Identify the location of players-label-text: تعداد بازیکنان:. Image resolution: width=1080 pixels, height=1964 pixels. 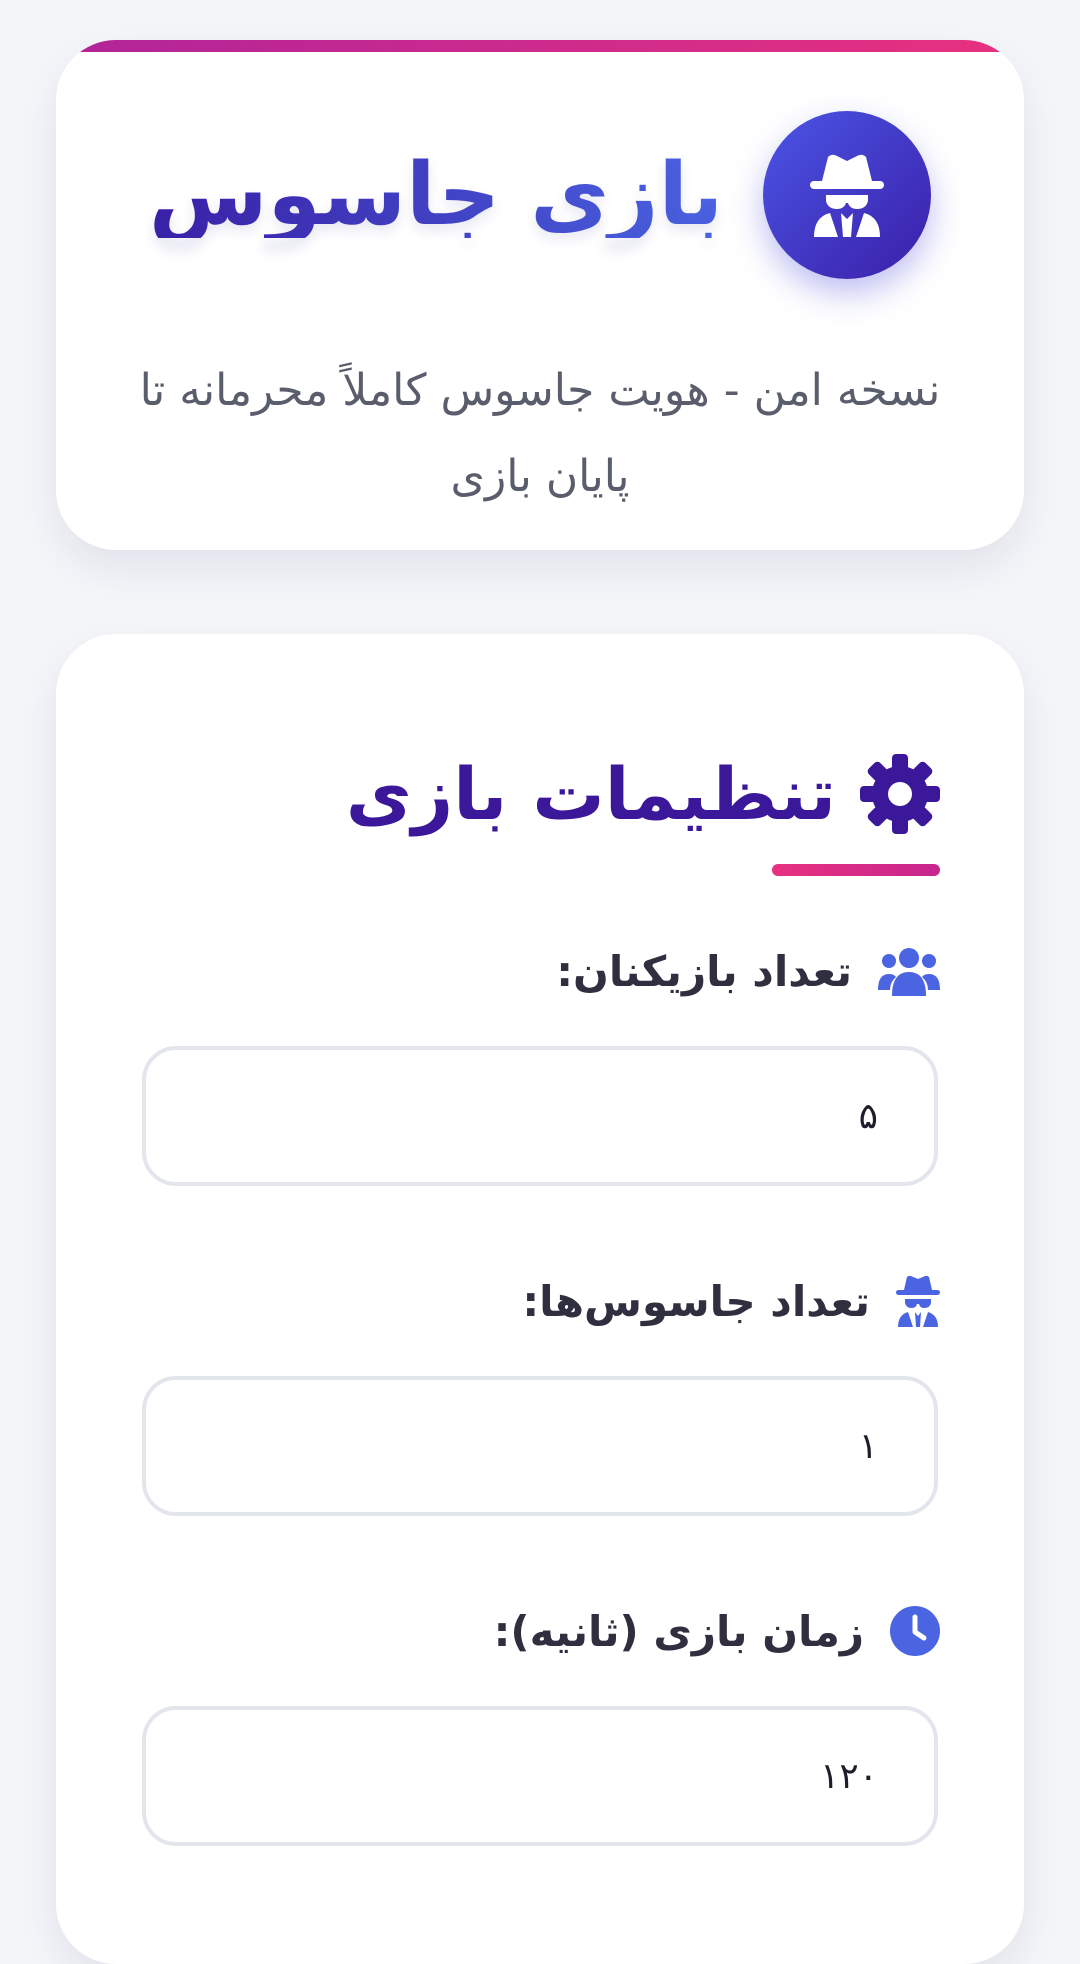
(704, 971).